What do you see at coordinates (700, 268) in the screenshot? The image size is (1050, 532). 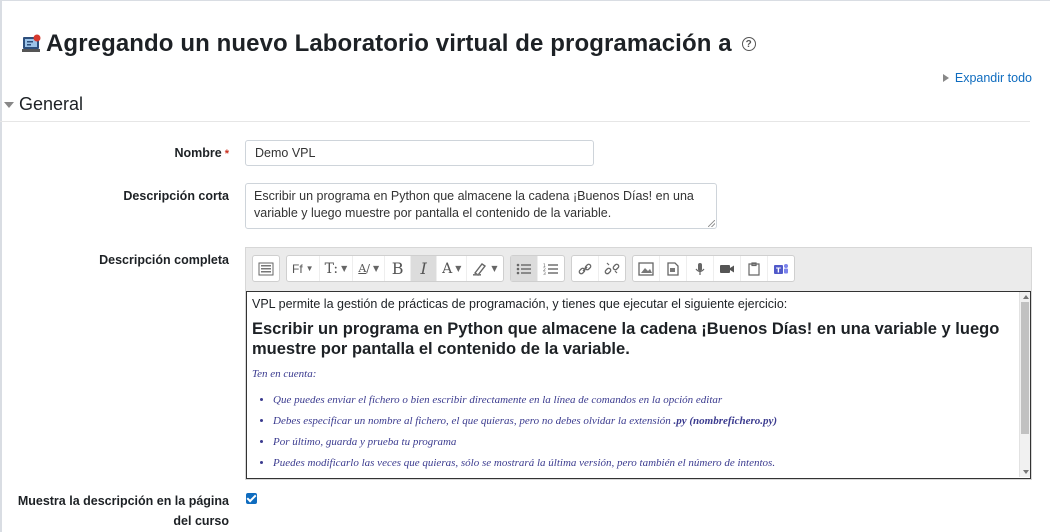 I see `record-audio-icon` at bounding box center [700, 268].